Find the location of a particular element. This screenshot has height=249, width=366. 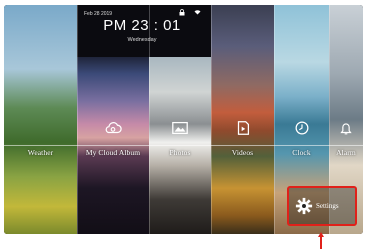

status-day: Wednesday is located at coordinates (142, 40).